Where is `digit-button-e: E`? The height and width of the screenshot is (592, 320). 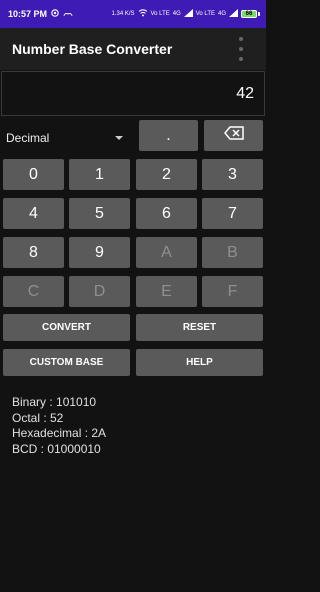
digit-button-e: E is located at coordinates (166, 291).